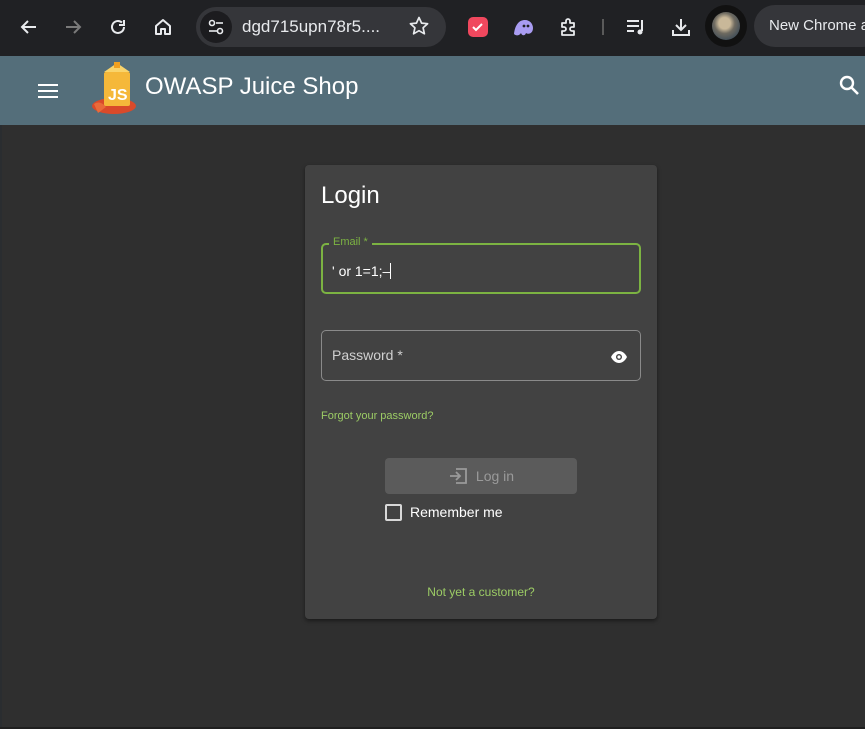  I want to click on forward-button, so click(73, 27).